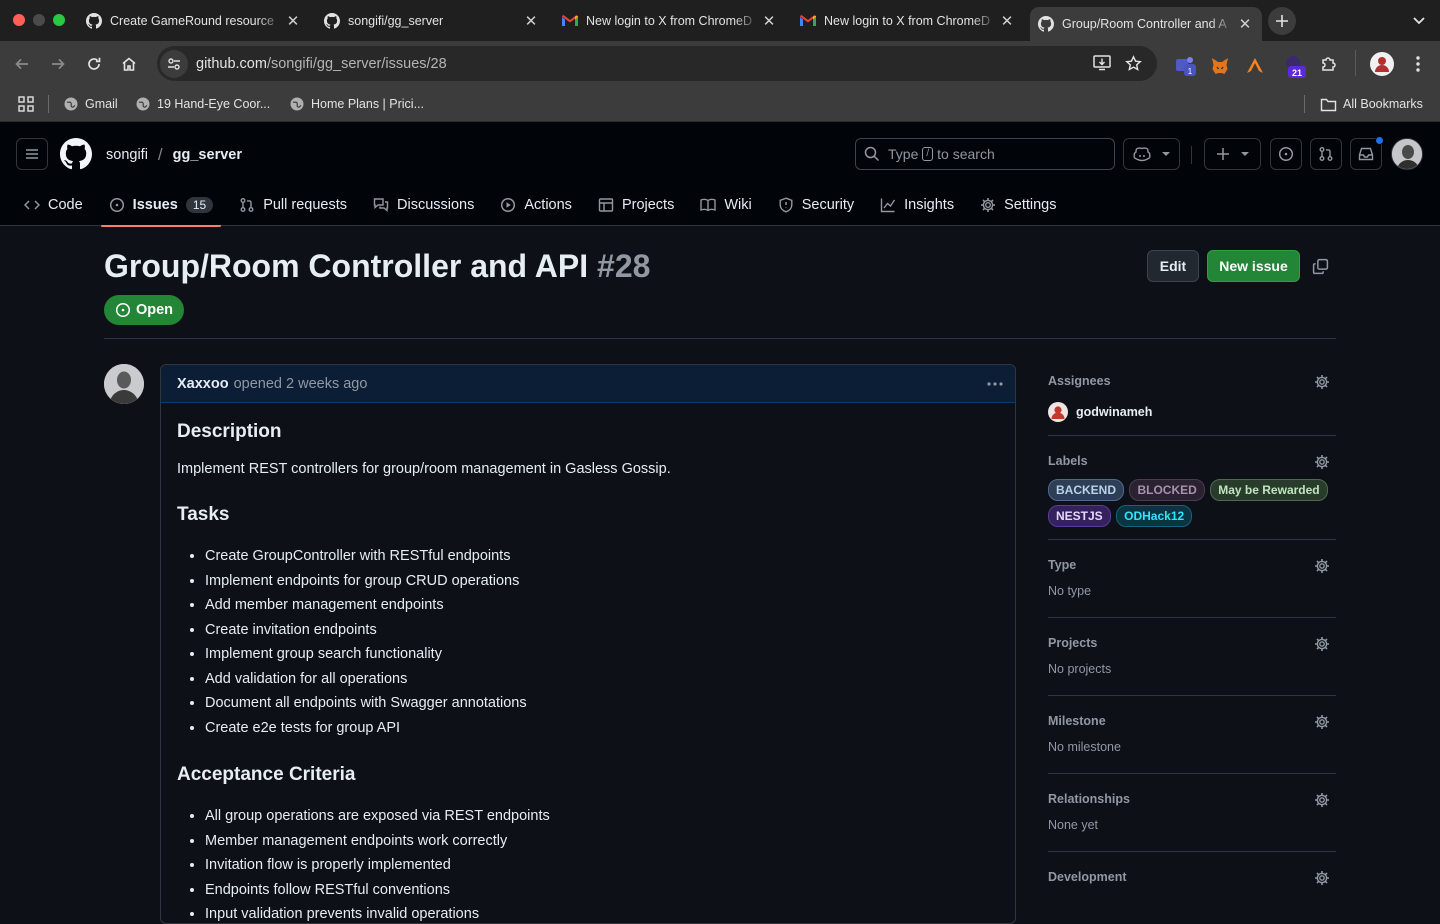  Describe the element at coordinates (917, 205) in the screenshot. I see `tab-insights: Insights` at that location.